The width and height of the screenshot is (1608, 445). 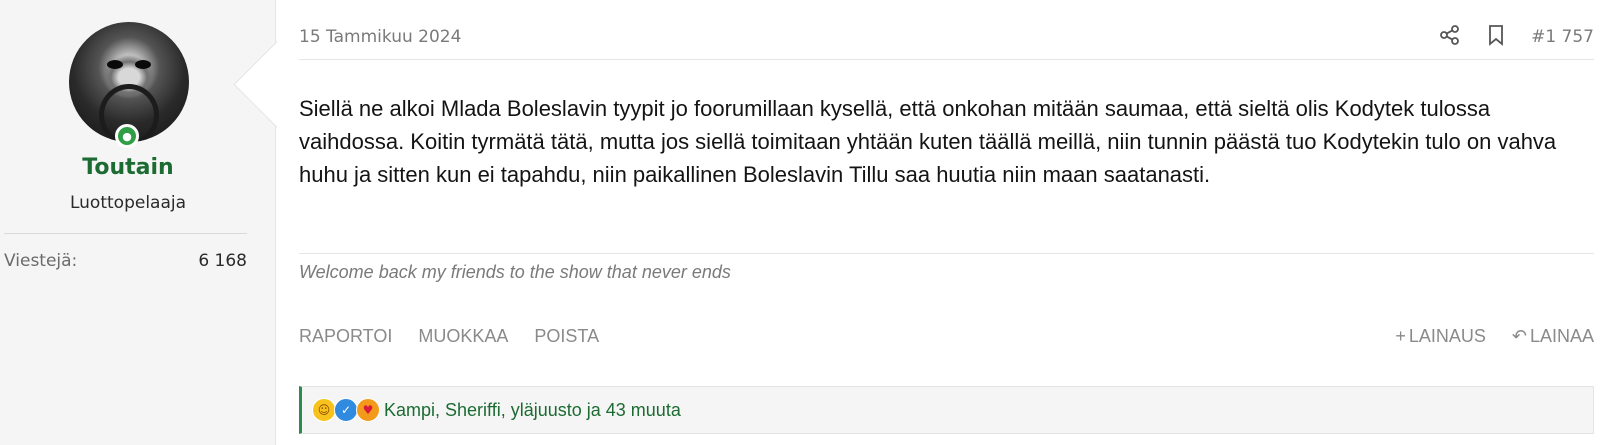 I want to click on sidebar-divider, so click(x=125, y=233).